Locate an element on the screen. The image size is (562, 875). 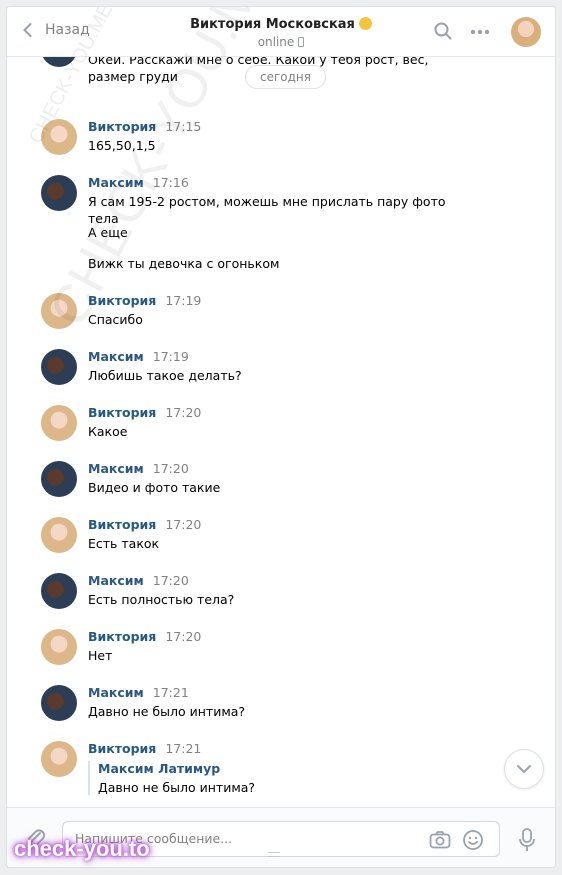
mobile-phone-icon is located at coordinates (301, 42).